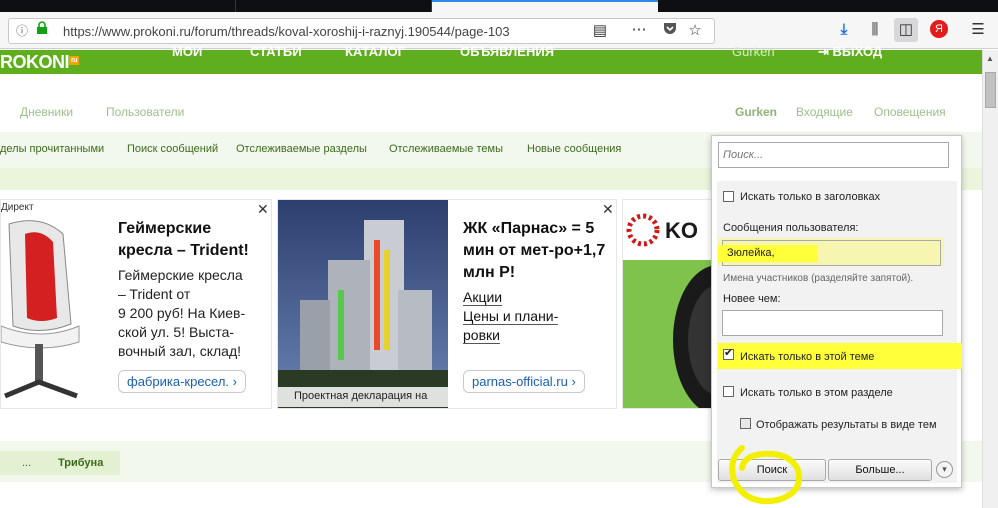  I want to click on newer-than-field, so click(832, 323).